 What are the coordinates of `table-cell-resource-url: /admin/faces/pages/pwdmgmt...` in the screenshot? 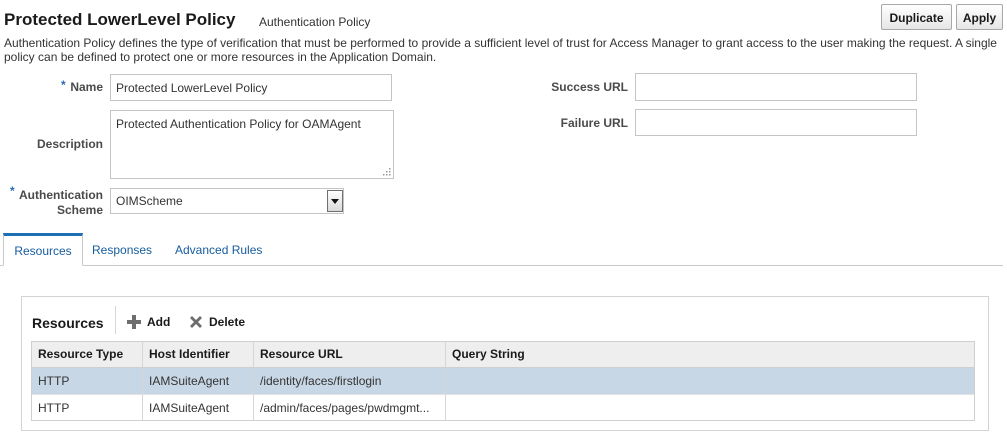 It's located at (350, 408).